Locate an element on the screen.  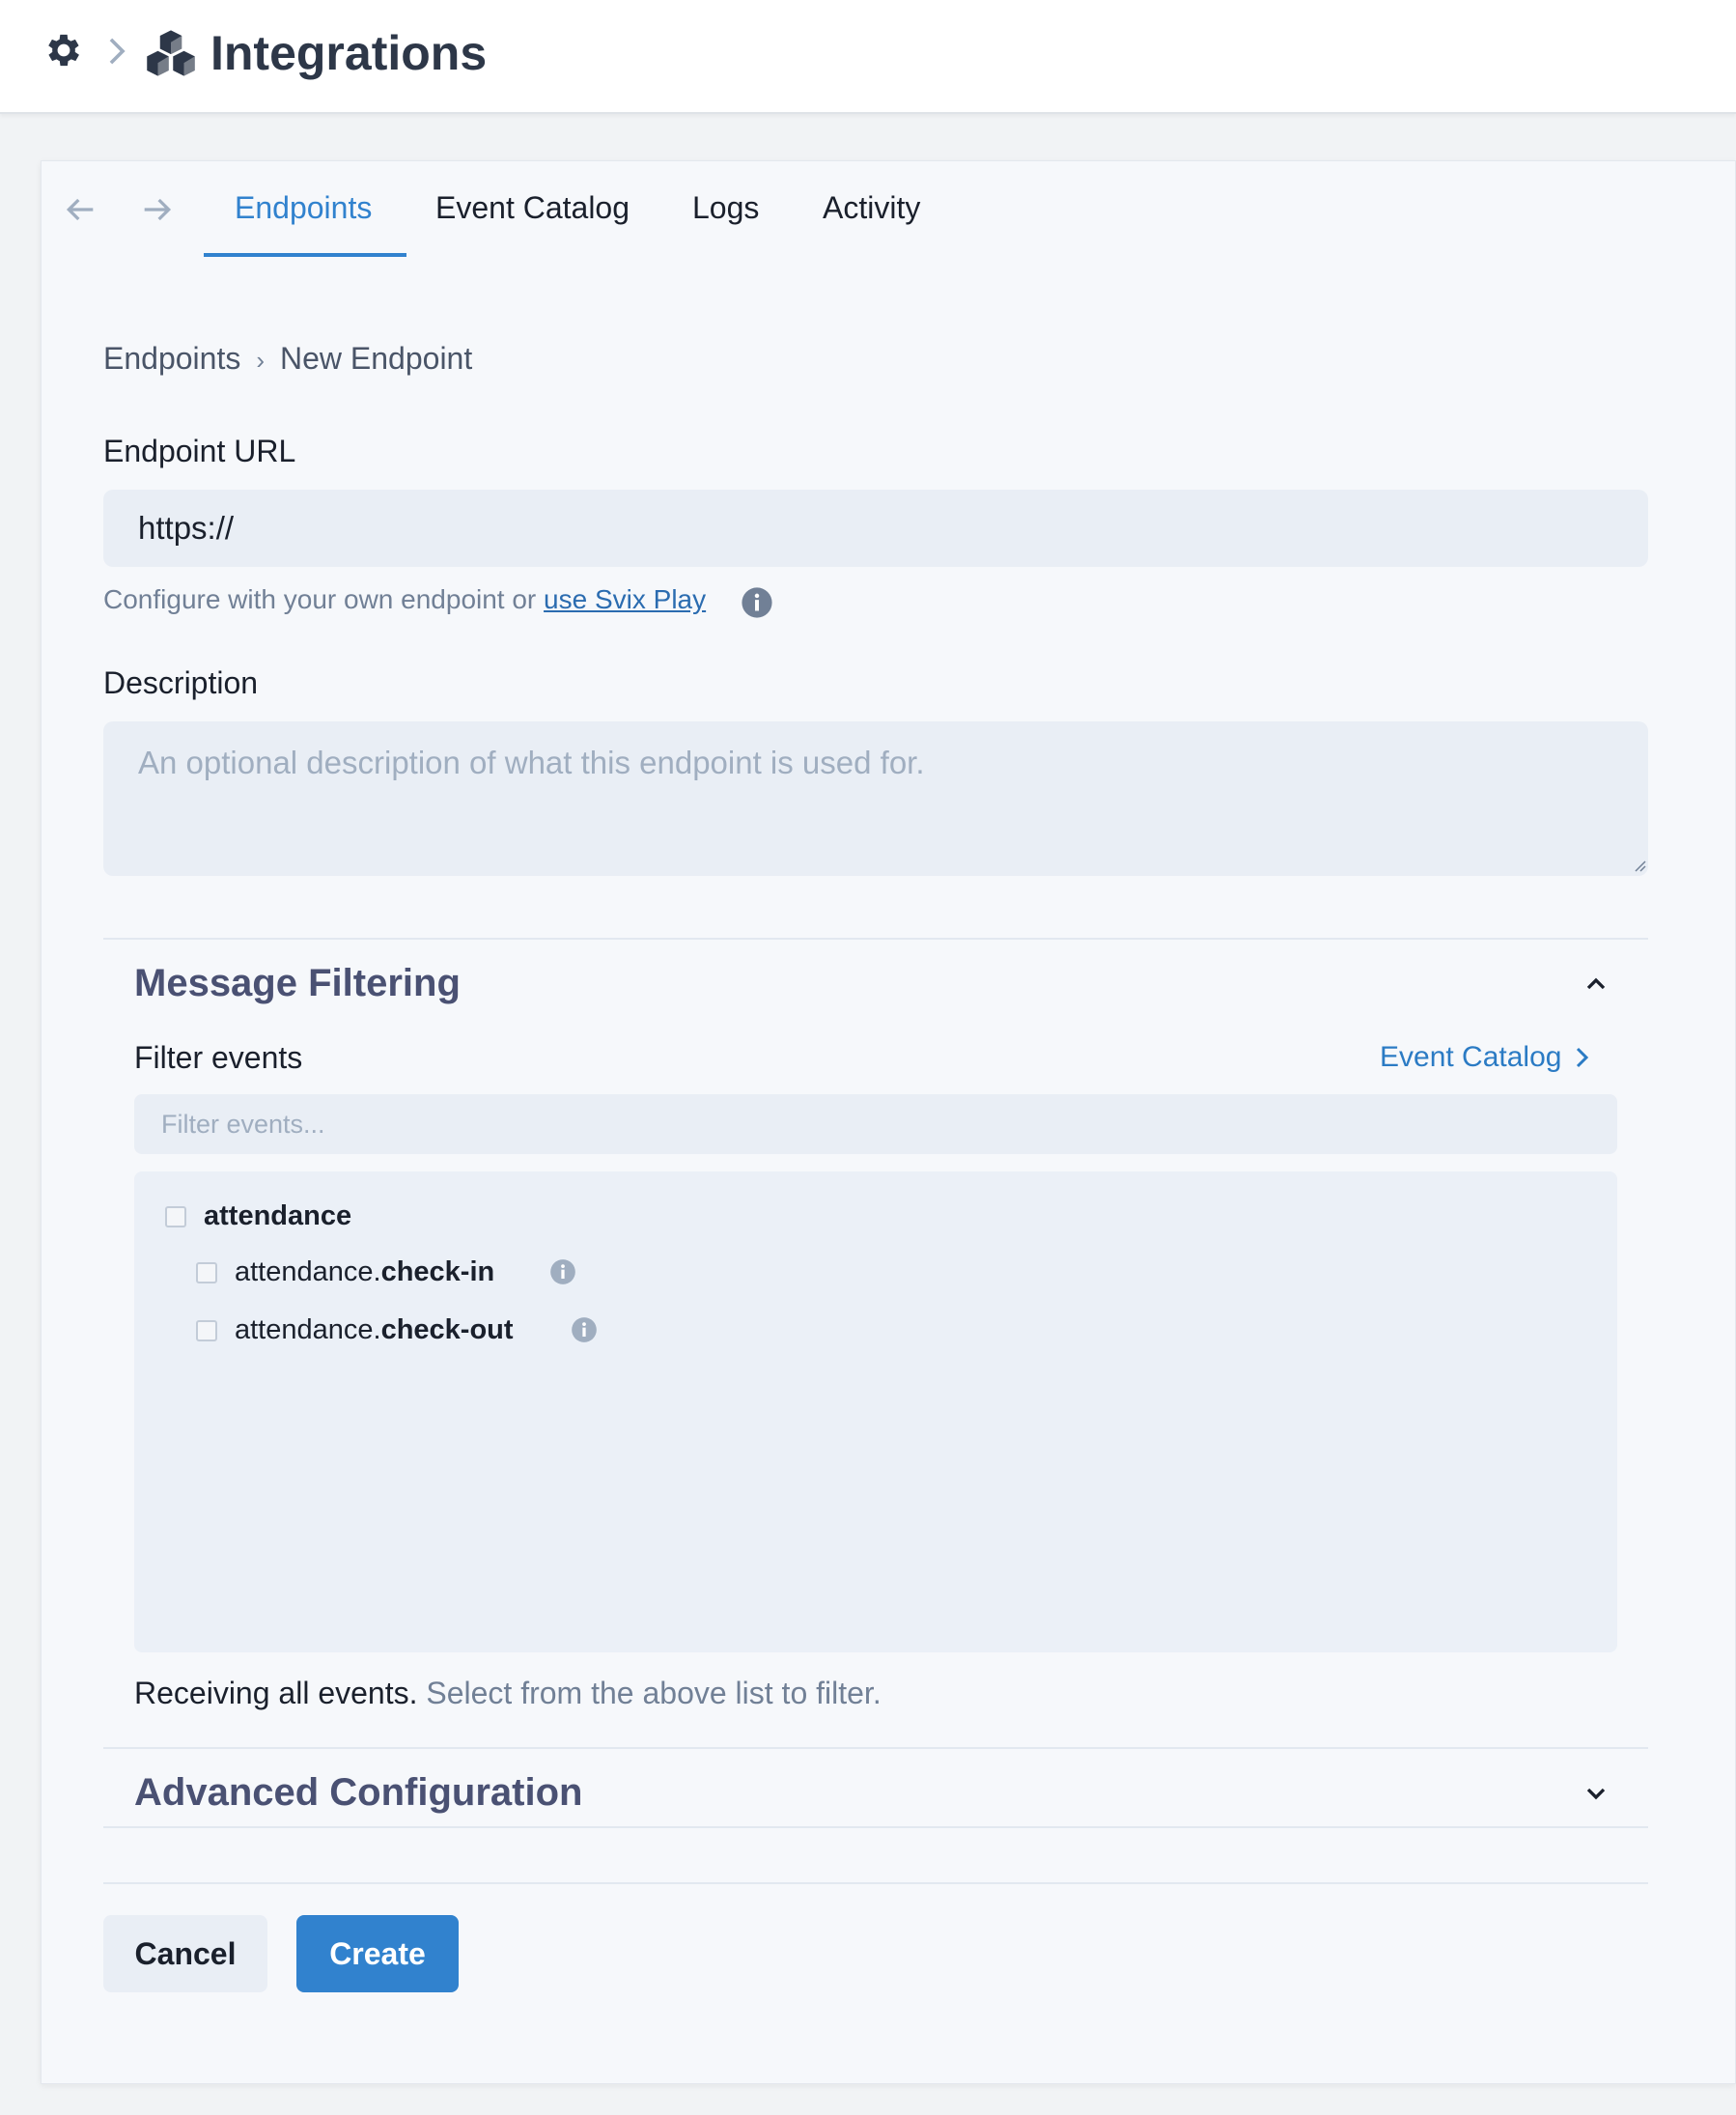
cancel-button: Cancel is located at coordinates (185, 1953).